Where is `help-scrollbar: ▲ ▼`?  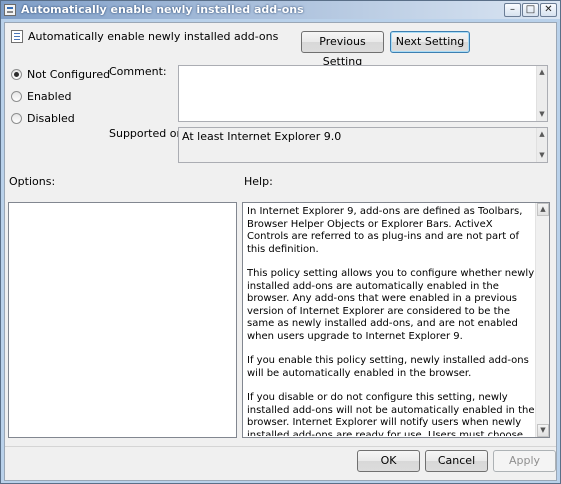 help-scrollbar: ▲ ▼ is located at coordinates (542, 320).